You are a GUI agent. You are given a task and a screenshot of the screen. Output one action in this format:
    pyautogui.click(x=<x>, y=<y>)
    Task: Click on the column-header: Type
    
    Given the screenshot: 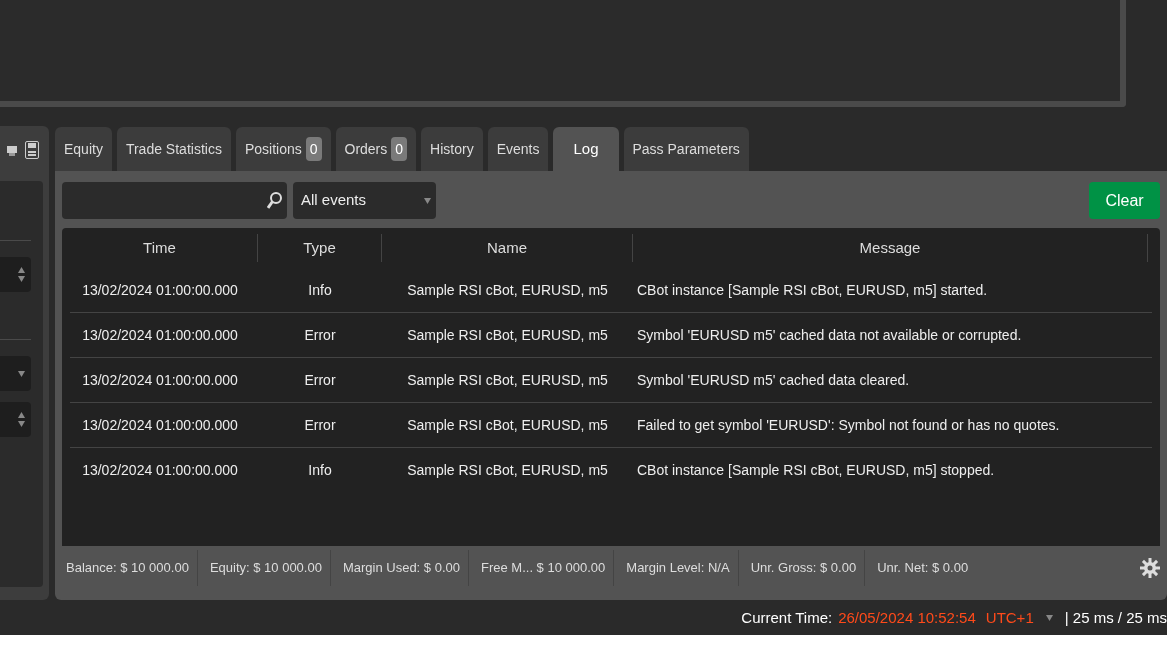 What is the action you would take?
    pyautogui.click(x=320, y=248)
    